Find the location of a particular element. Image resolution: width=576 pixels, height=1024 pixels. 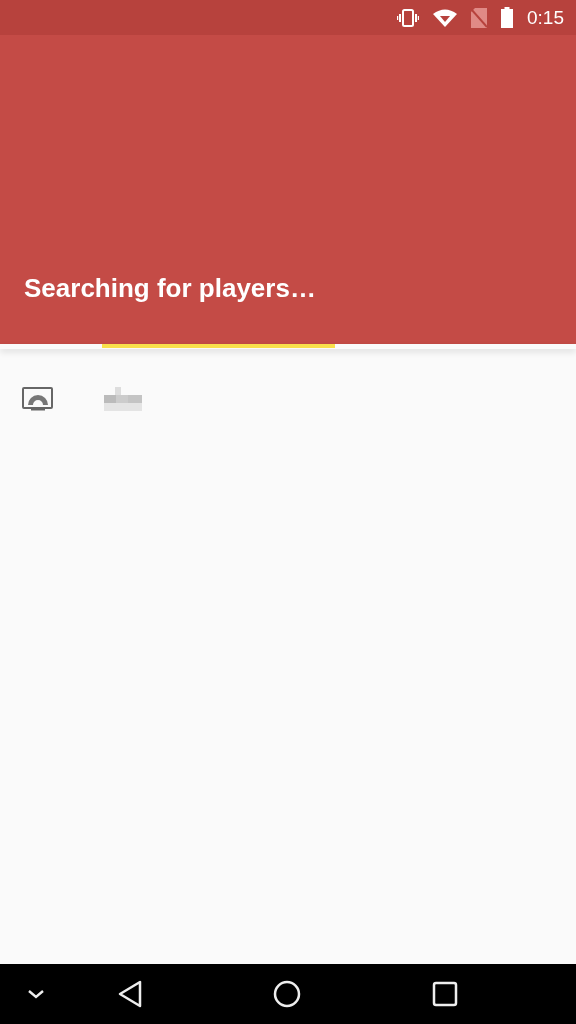

cast-screen-icon is located at coordinates (38, 399).